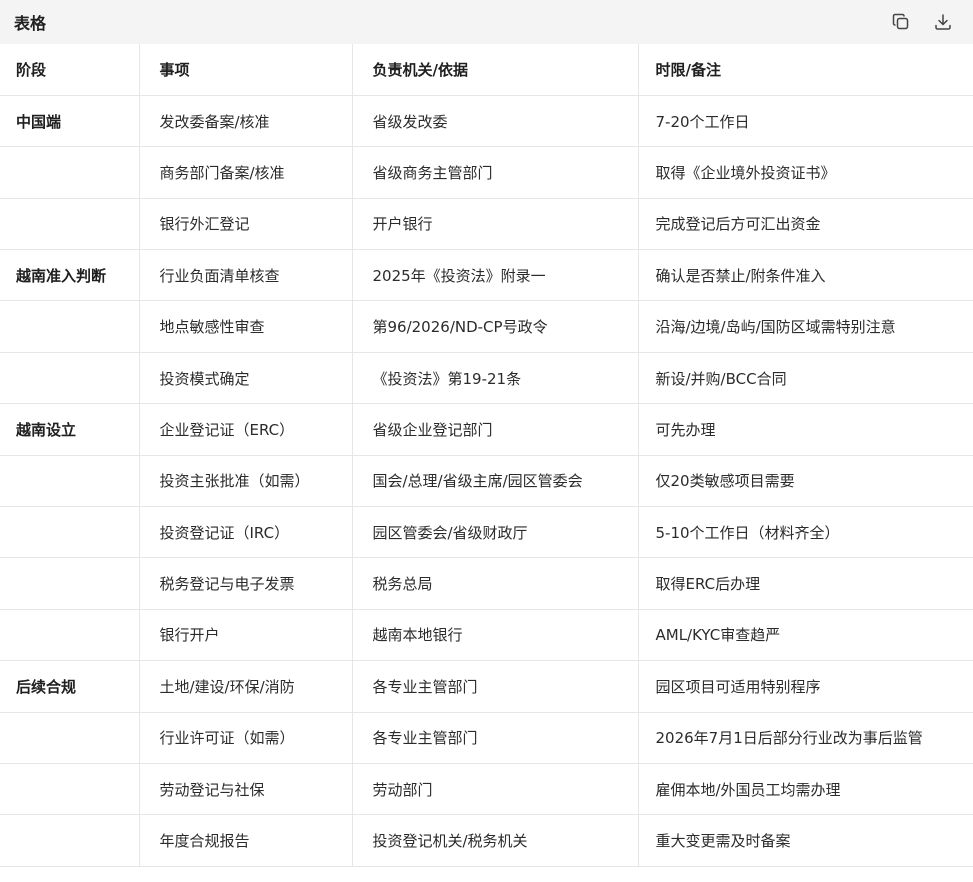 The image size is (973, 882). Describe the element at coordinates (495, 275) in the screenshot. I see `cell-authority: 2025年《投资法》附录一` at that location.